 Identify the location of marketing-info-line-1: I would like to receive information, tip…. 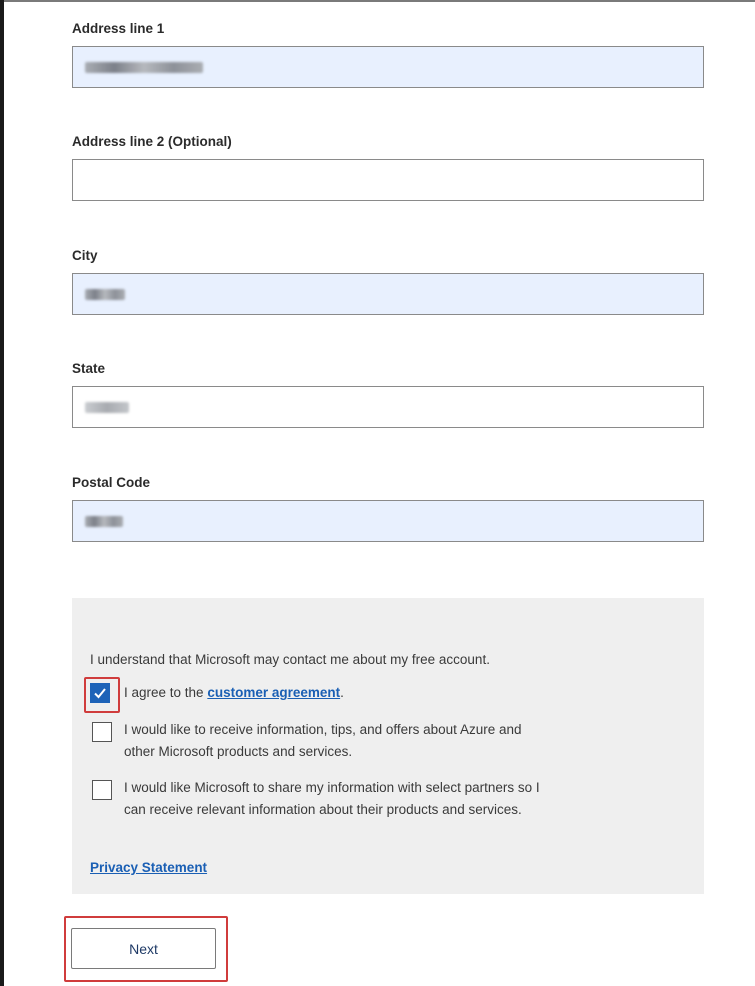
(323, 729).